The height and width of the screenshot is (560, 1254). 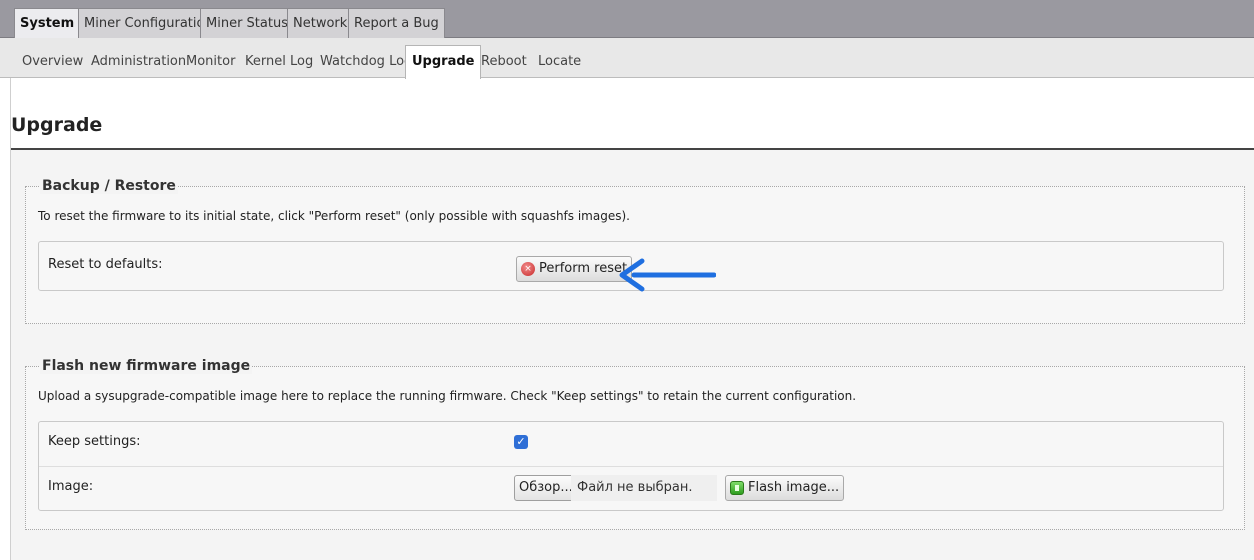 What do you see at coordinates (521, 442) in the screenshot?
I see `keep-settings-checkbox: ✓` at bounding box center [521, 442].